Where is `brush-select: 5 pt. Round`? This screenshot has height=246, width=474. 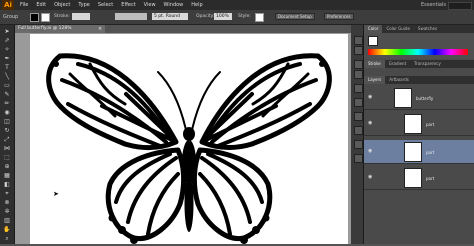 brush-select: 5 pt. Round is located at coordinates (170, 16).